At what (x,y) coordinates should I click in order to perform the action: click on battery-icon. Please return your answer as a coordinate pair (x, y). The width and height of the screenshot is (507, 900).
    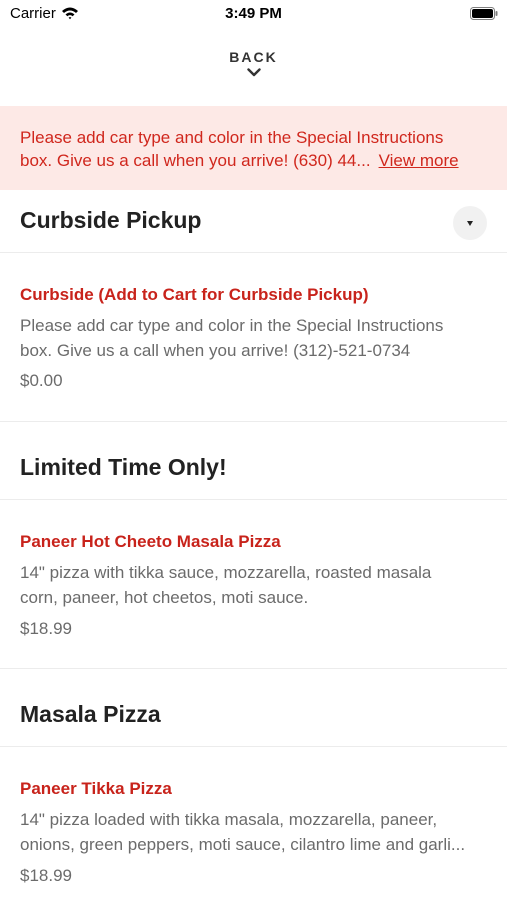
    Looking at the image, I should click on (484, 13).